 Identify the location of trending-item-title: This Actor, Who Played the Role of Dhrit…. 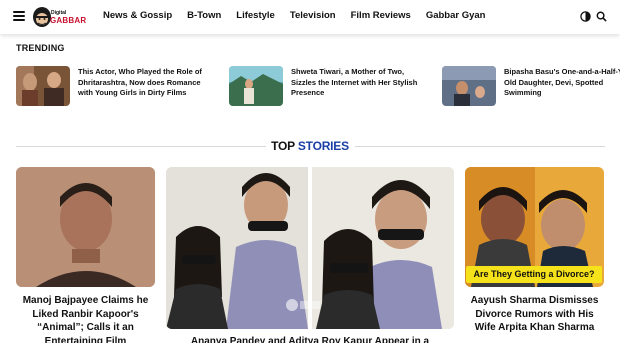
(145, 83).